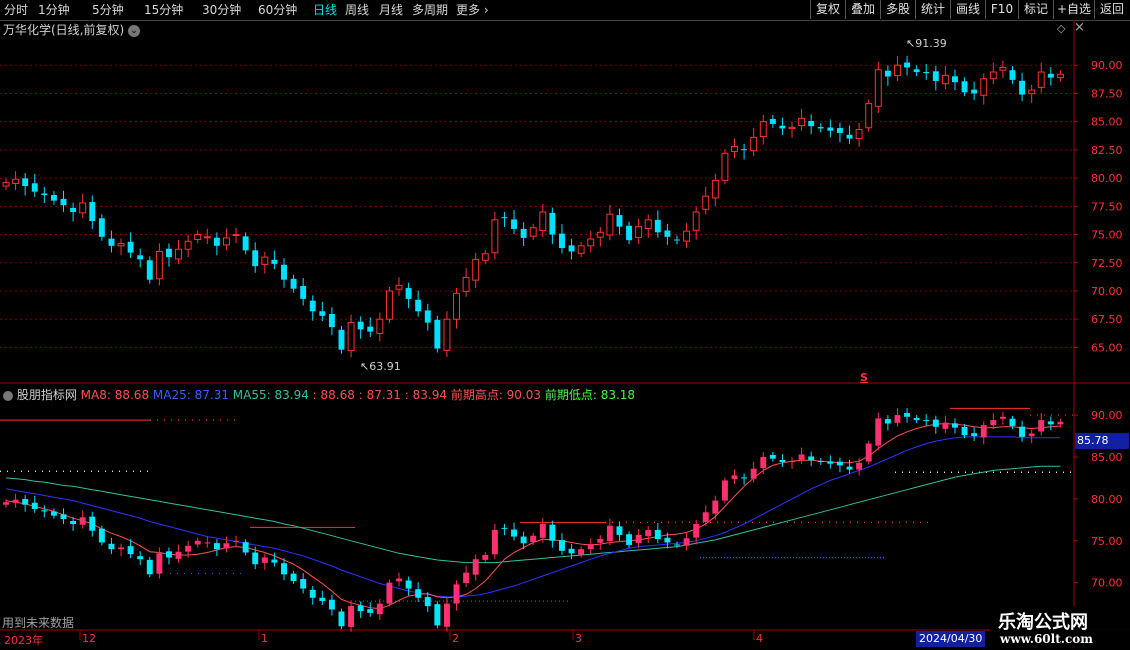  What do you see at coordinates (391, 10) in the screenshot?
I see `tab-period-8: 月线` at bounding box center [391, 10].